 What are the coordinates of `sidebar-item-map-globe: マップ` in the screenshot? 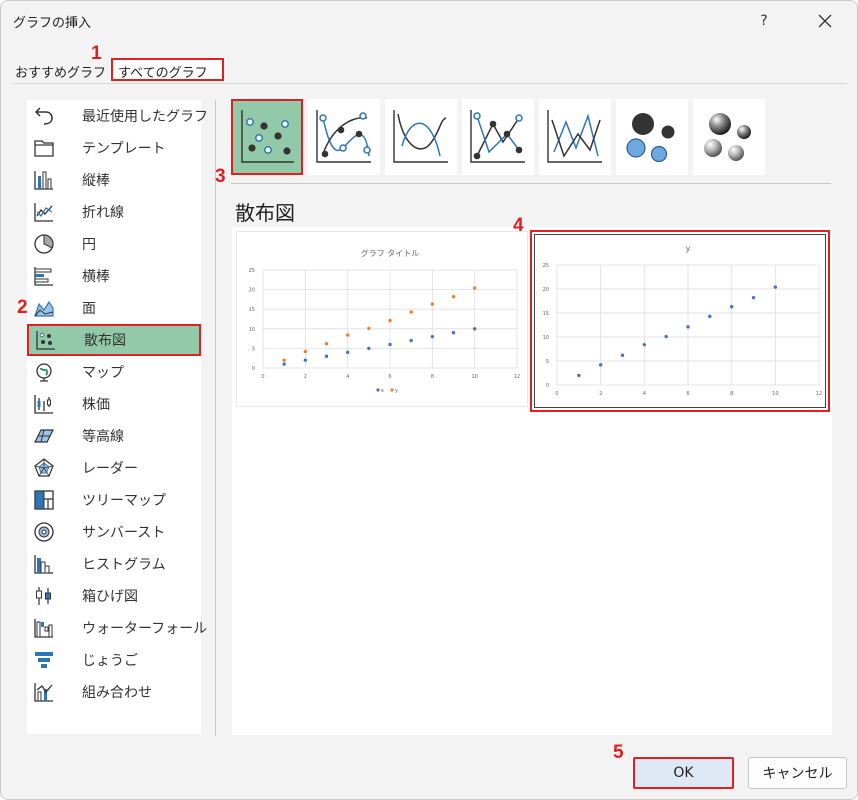 It's located at (114, 372).